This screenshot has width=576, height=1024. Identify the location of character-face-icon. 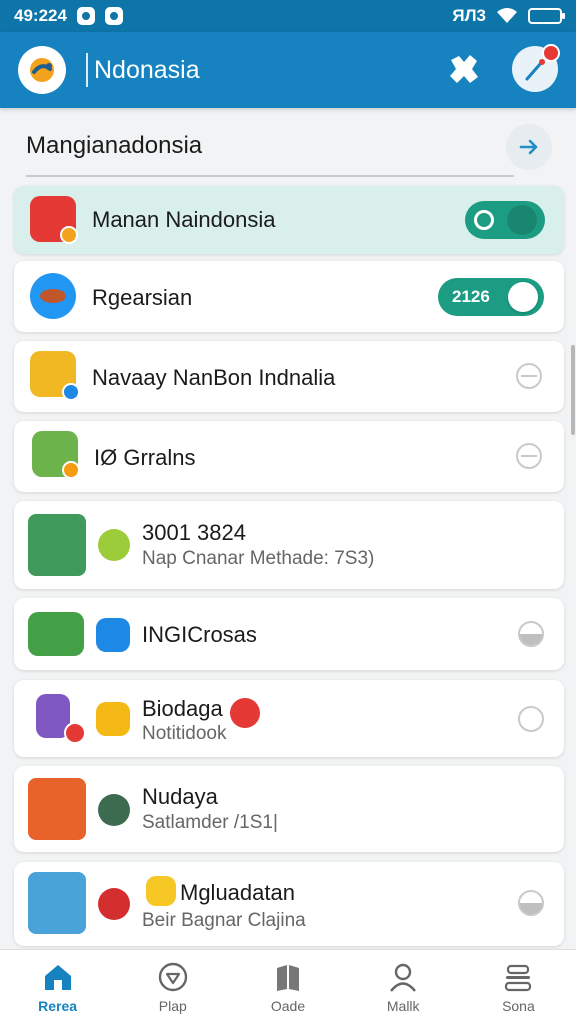
(114, 545).